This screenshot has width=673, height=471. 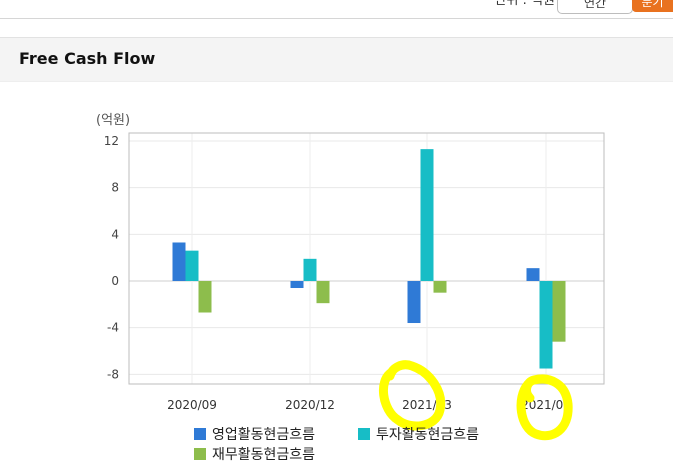 I want to click on legend-swatch-operating, so click(x=200, y=434).